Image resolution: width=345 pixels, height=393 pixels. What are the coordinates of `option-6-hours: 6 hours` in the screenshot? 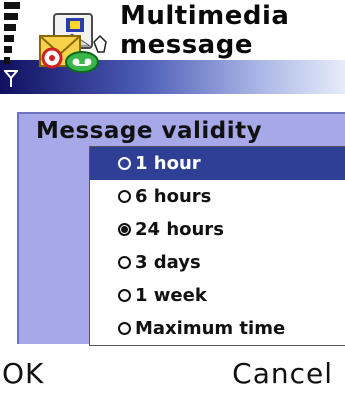 It's located at (217, 196).